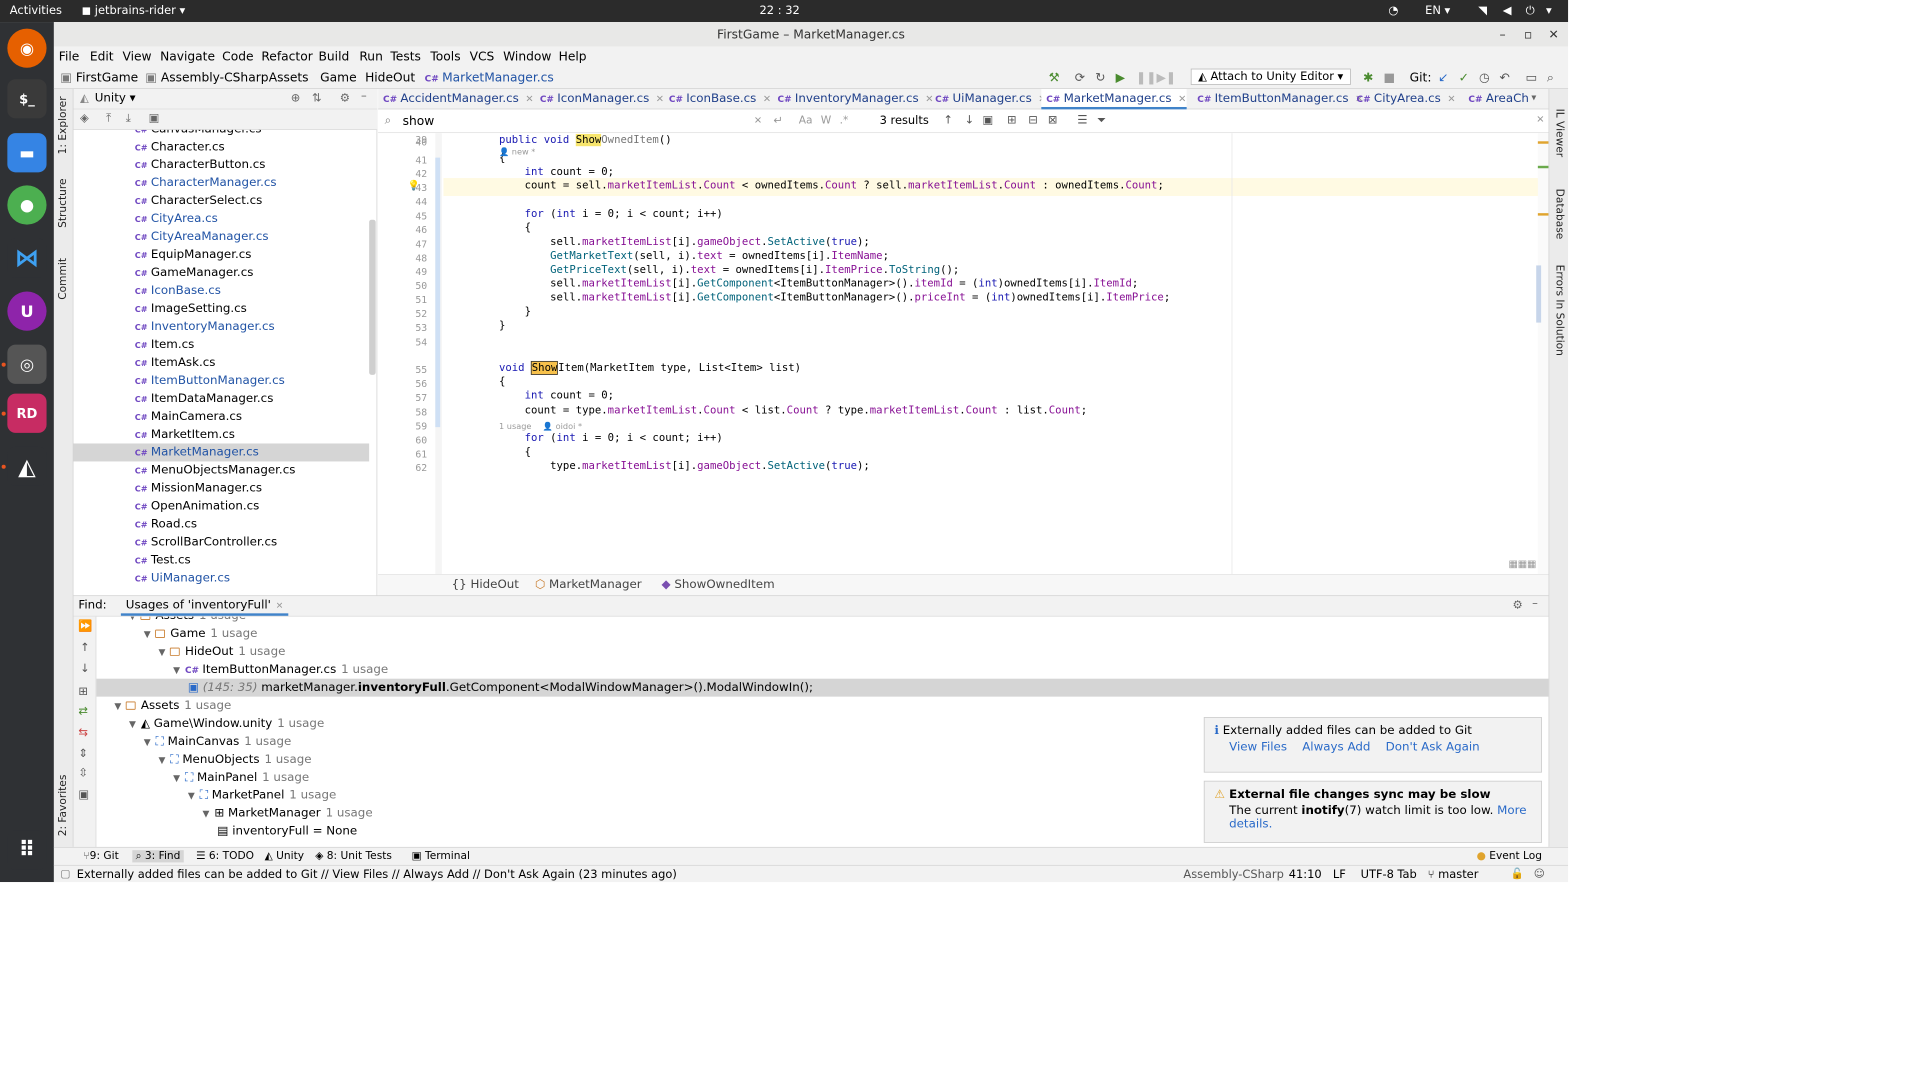 Image resolution: width=1920 pixels, height=1080 pixels. Describe the element at coordinates (85, 668) in the screenshot. I see `next-usage-icon: ↓` at that location.